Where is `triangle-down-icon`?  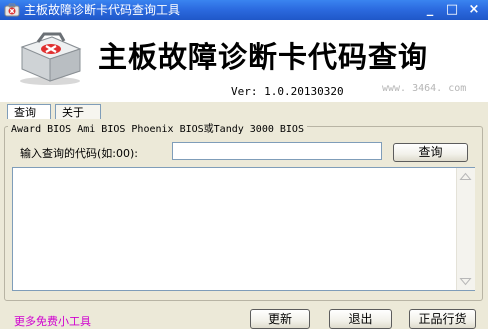 triangle-down-icon is located at coordinates (465, 281).